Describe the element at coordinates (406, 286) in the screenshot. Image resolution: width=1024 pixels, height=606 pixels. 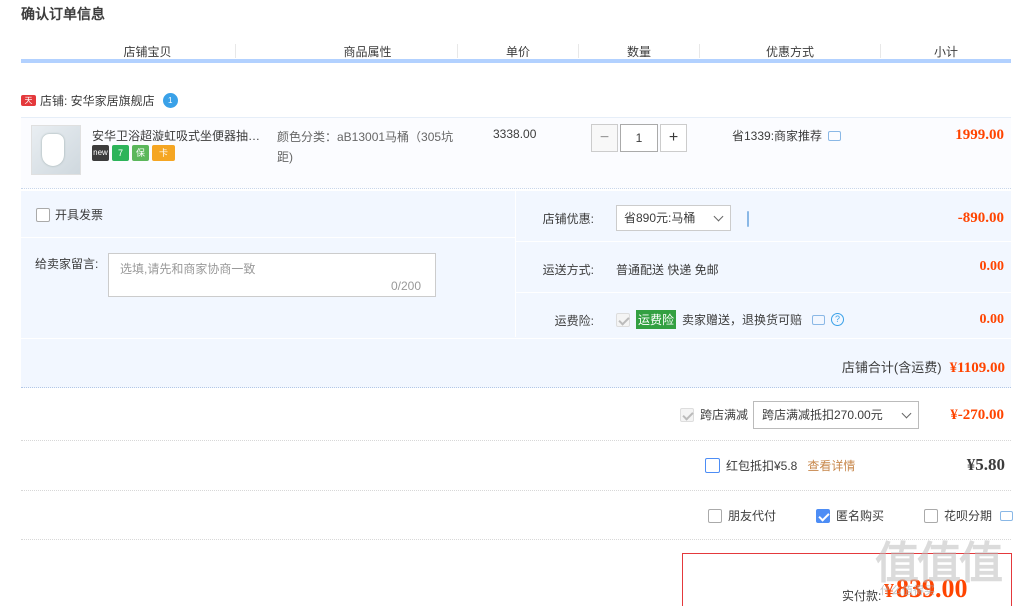
I see `message-char-count: 0/200` at that location.